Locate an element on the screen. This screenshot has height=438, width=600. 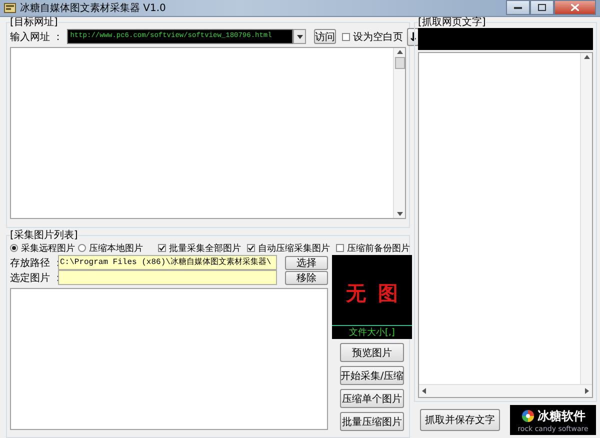
horizontal-scrollbar is located at coordinates (505, 390).